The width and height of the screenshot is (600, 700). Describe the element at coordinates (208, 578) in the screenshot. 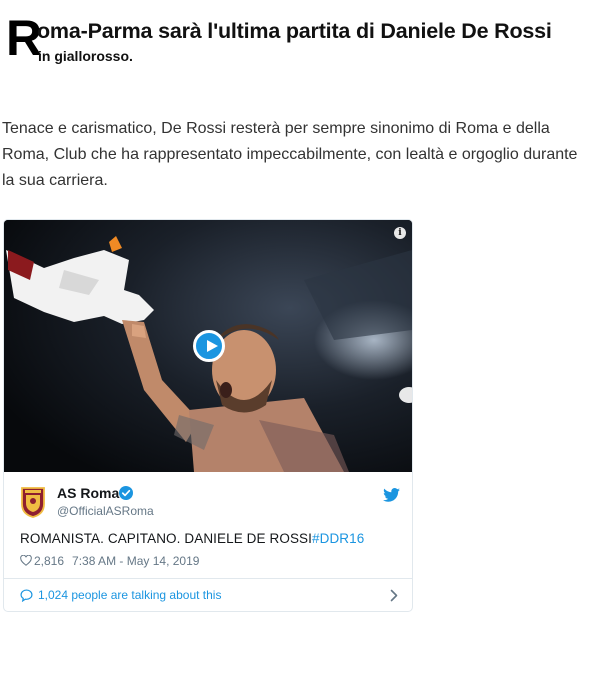

I see `tweet-divider` at that location.